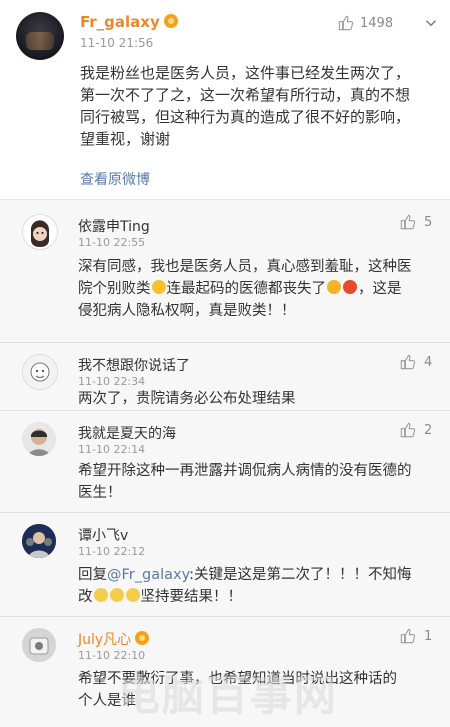 Image resolution: width=450 pixels, height=727 pixels. What do you see at coordinates (114, 226) in the screenshot?
I see `reply-username: 依露申Ting` at bounding box center [114, 226].